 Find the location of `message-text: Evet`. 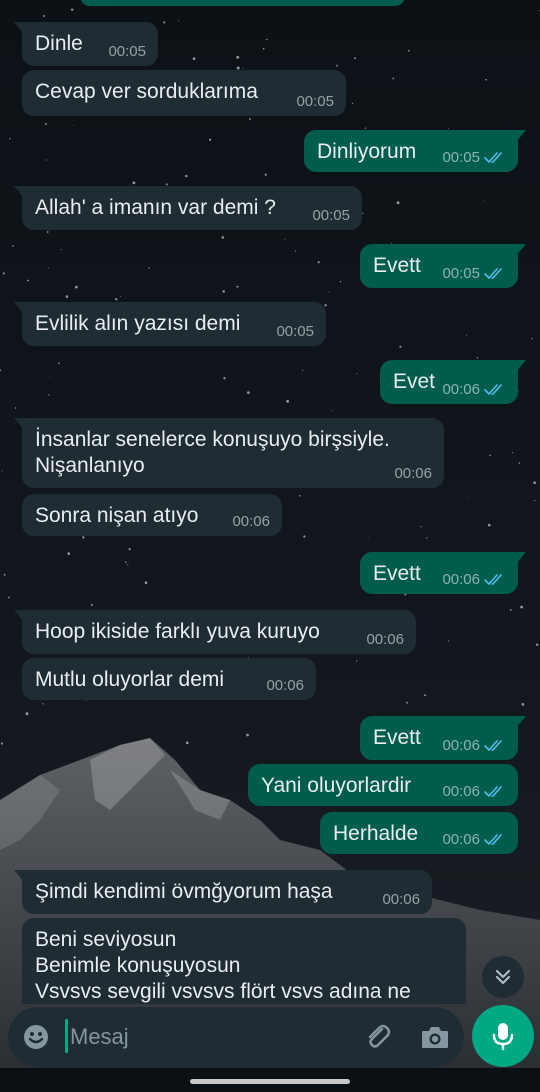

message-text: Evet is located at coordinates (414, 381).